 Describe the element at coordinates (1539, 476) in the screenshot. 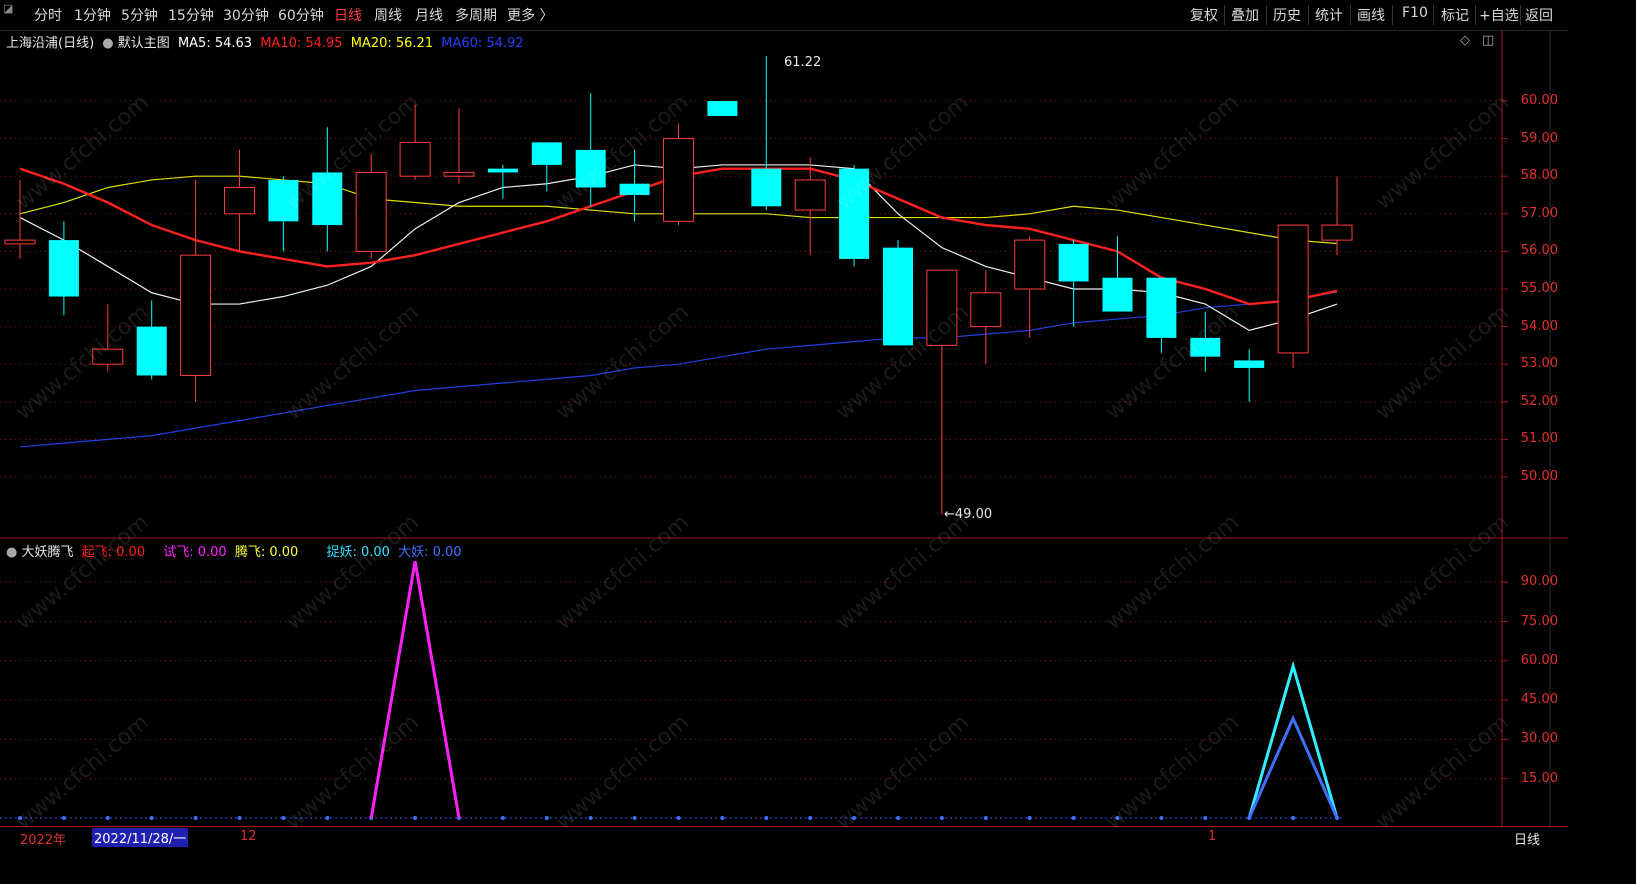

I see `price-tick-label: 50.00` at that location.